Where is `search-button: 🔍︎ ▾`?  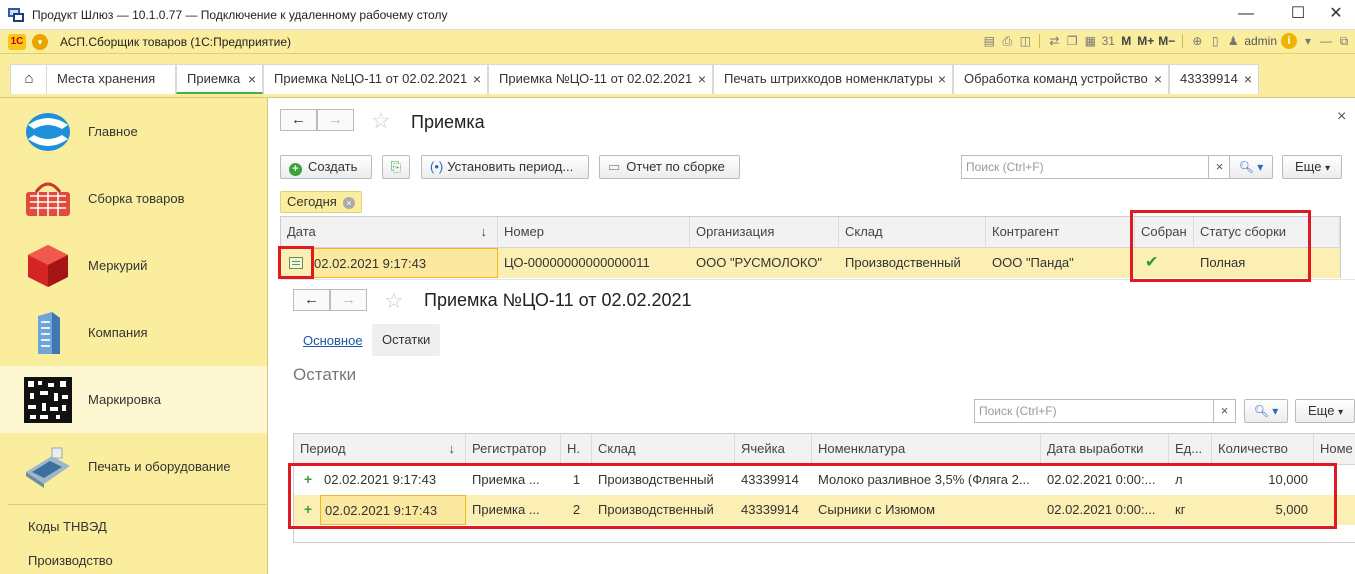
search-button: 🔍︎ ▾ is located at coordinates (1266, 411).